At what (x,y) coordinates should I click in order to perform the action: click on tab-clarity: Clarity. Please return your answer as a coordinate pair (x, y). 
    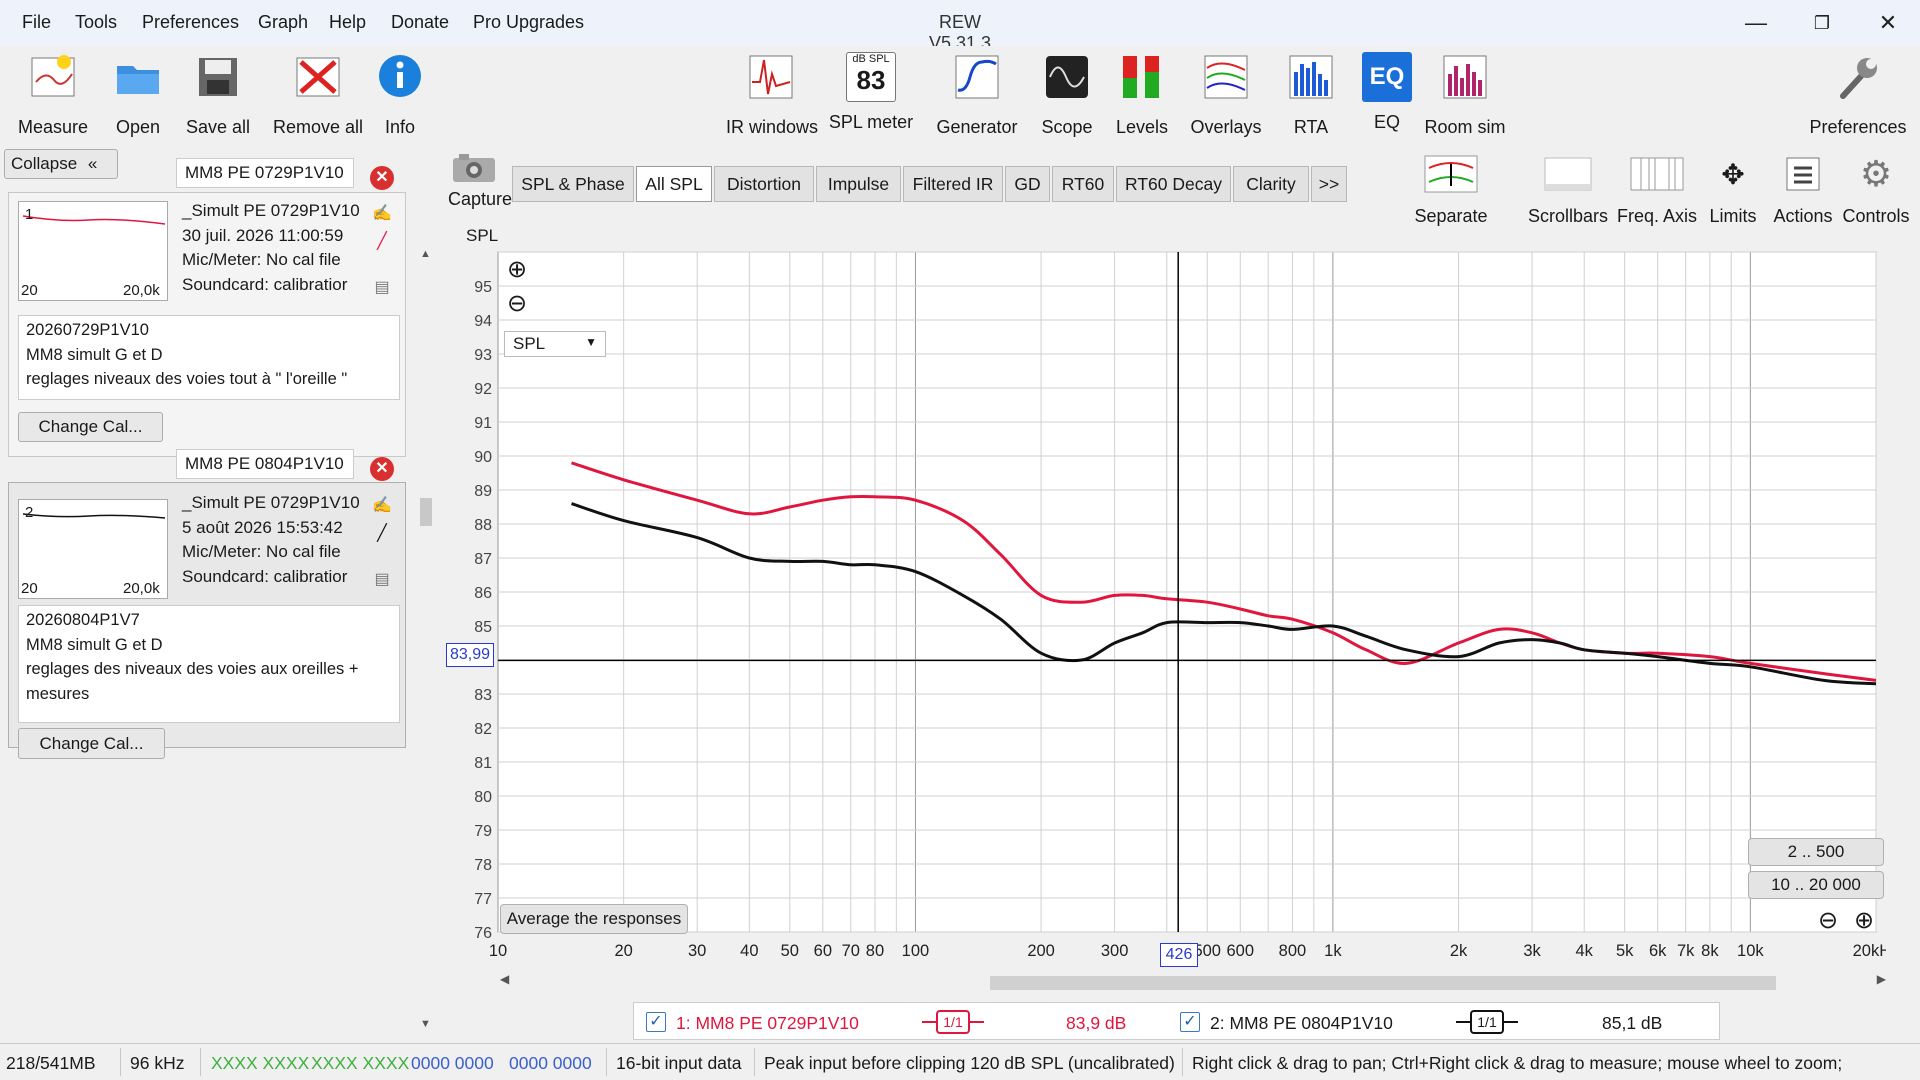
    Looking at the image, I should click on (1271, 184).